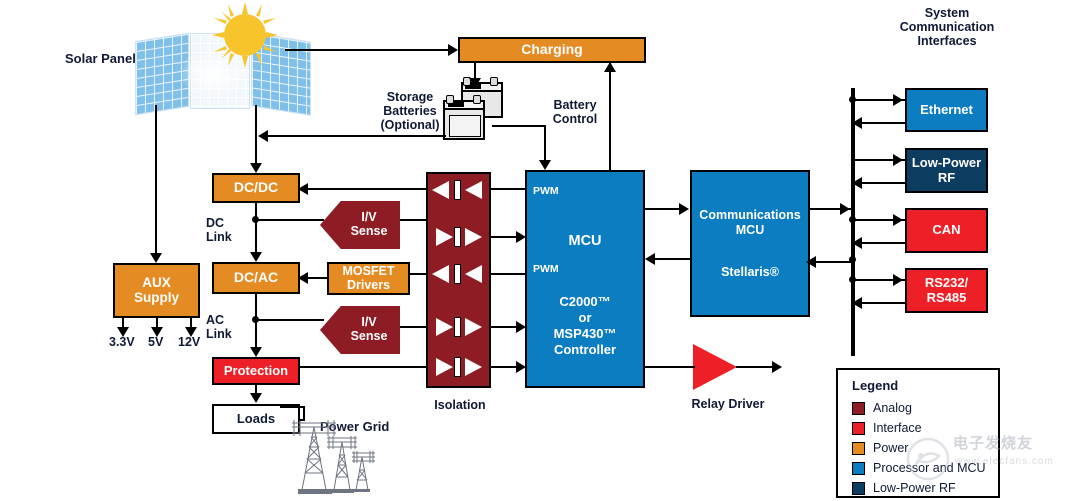 The image size is (1091, 501). I want to click on interface-rs232-rs485-block: RS232/ RS485, so click(946, 290).